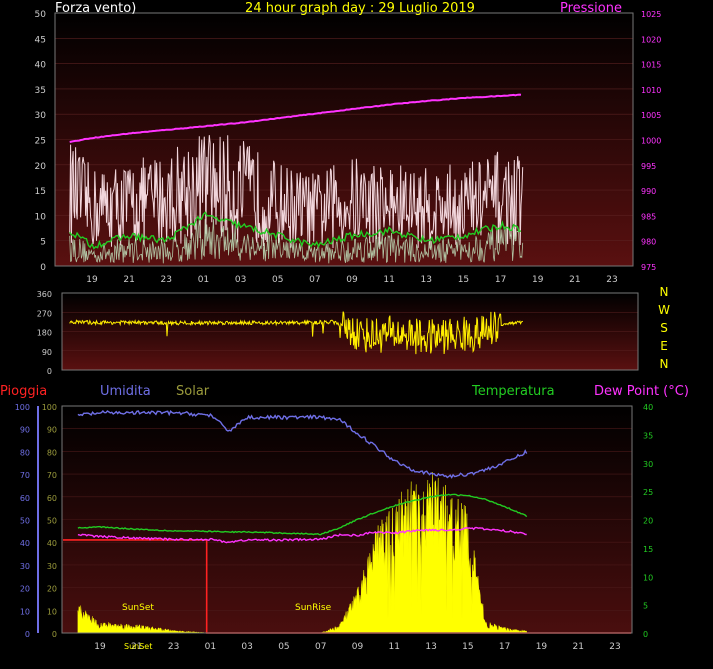 The width and height of the screenshot is (713, 669). Describe the element at coordinates (47, 352) in the screenshot. I see `panel2-left-tick: 90` at that location.